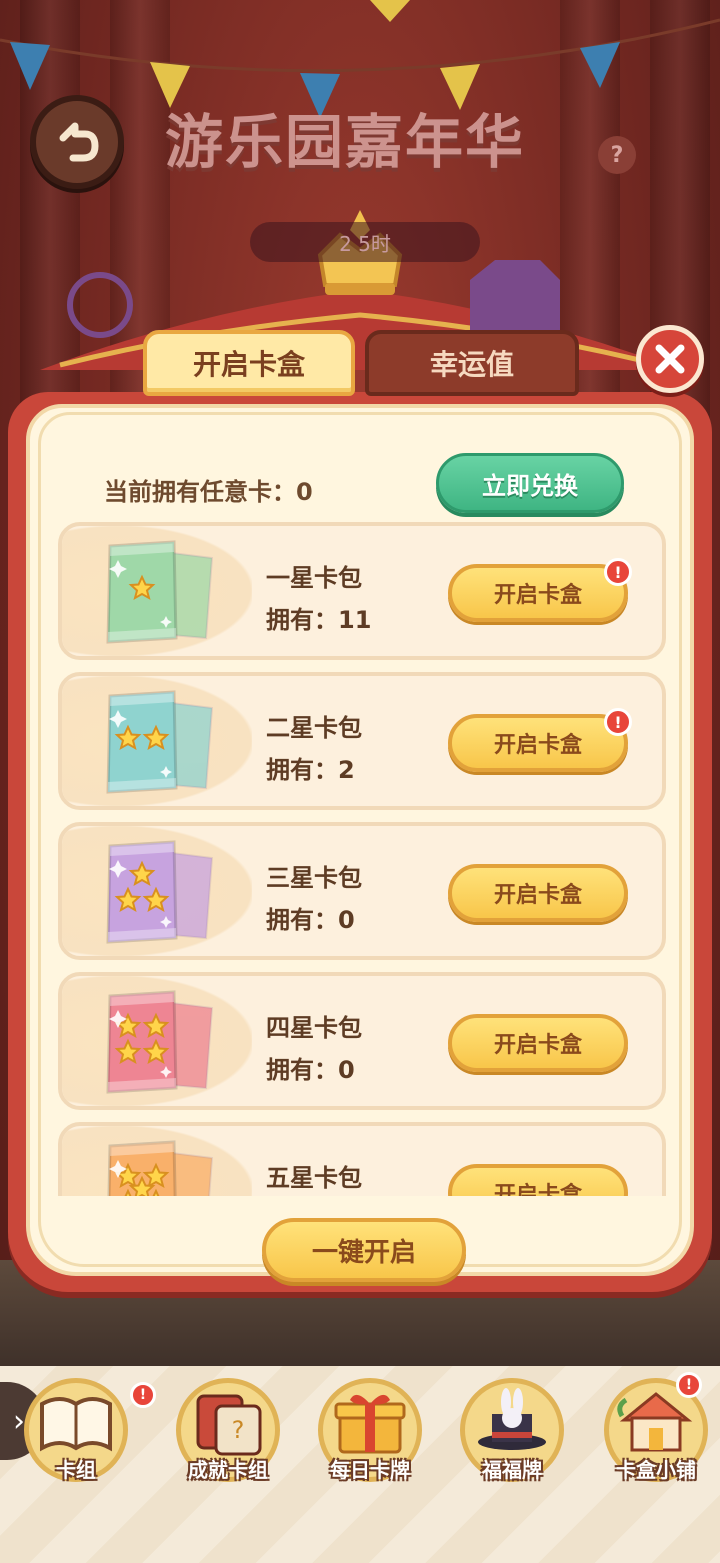 The width and height of the screenshot is (720, 1563). What do you see at coordinates (656, 1435) in the screenshot?
I see `nav-item: 卡盒小铺!` at bounding box center [656, 1435].